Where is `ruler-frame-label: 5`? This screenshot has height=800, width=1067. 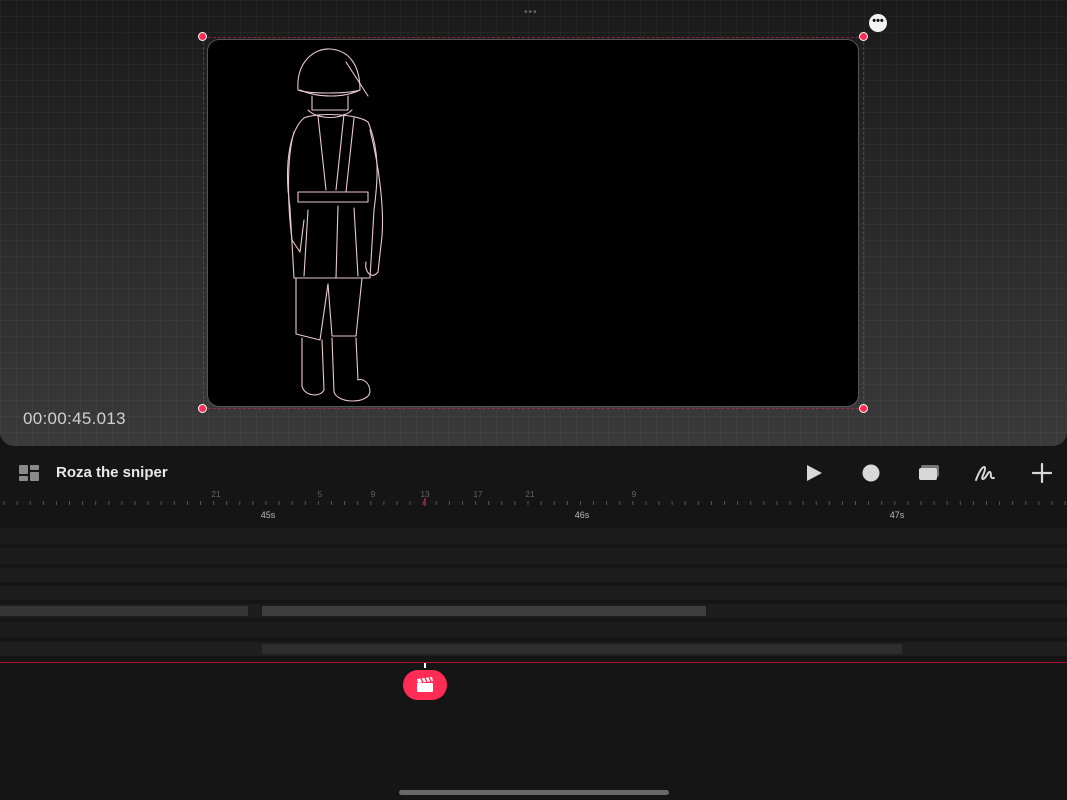 ruler-frame-label: 5 is located at coordinates (320, 494).